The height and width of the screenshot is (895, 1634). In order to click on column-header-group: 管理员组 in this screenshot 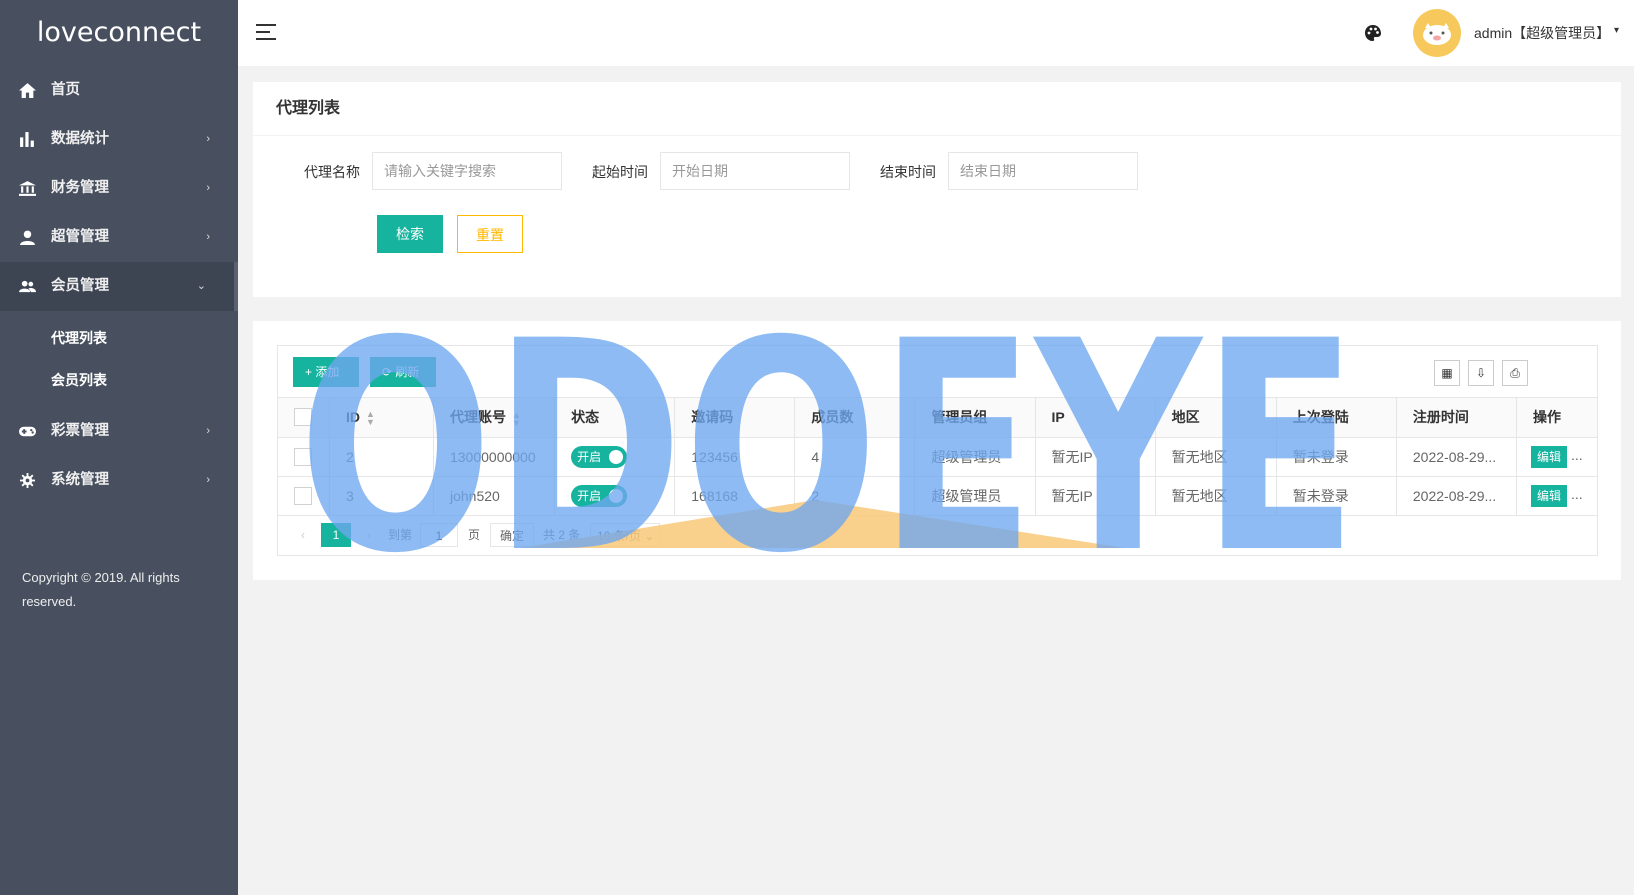, I will do `click(975, 418)`.